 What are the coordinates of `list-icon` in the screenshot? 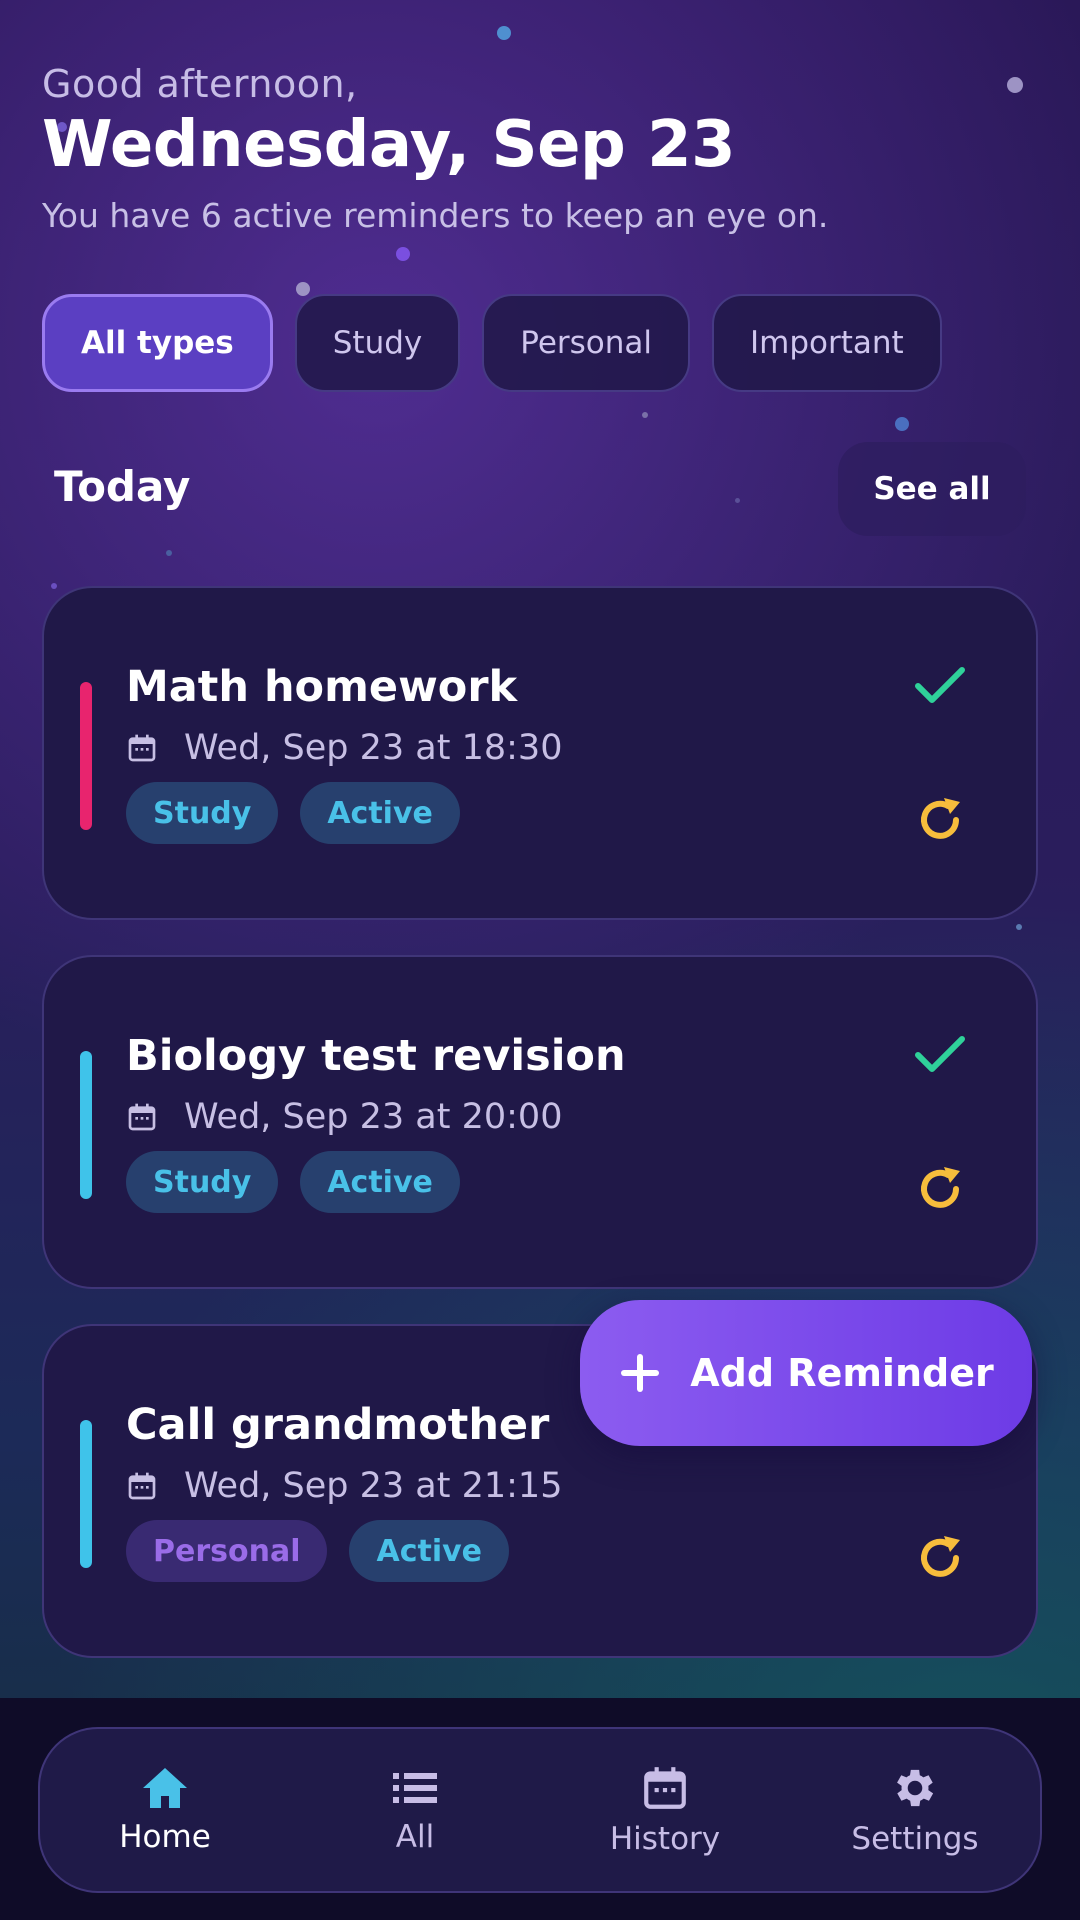 It's located at (415, 1788).